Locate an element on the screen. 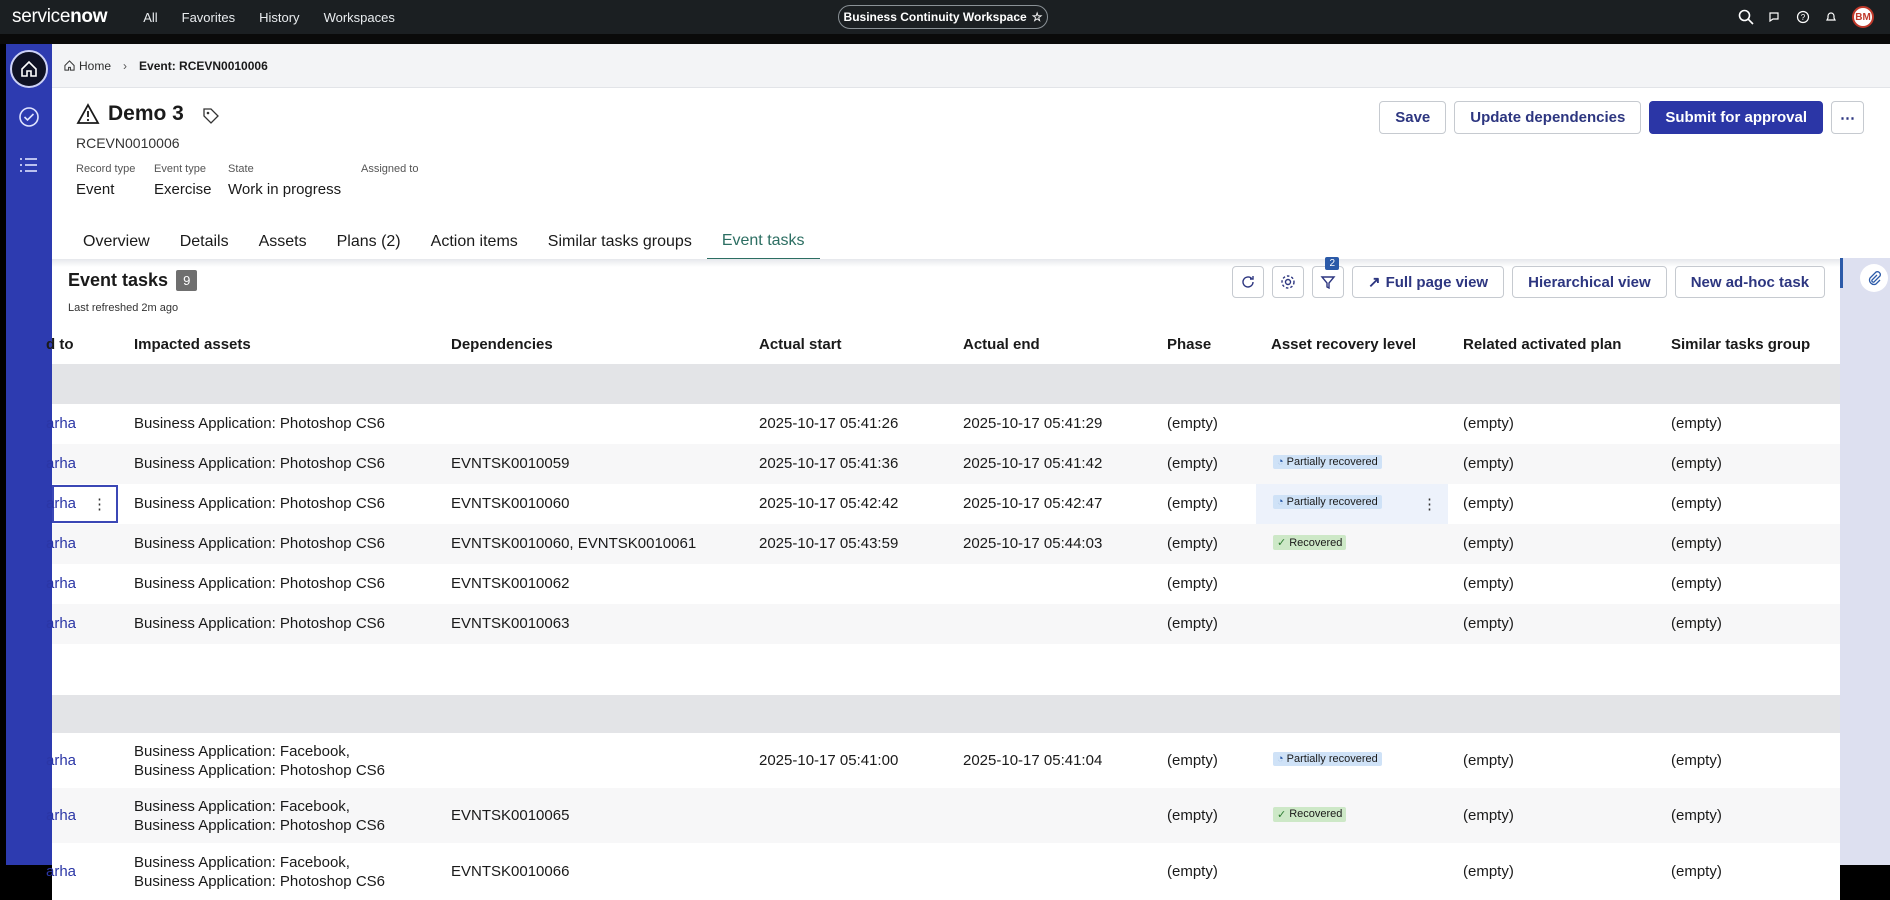 Image resolution: width=1890 pixels, height=900 pixels. paperclip-icon is located at coordinates (1874, 278).